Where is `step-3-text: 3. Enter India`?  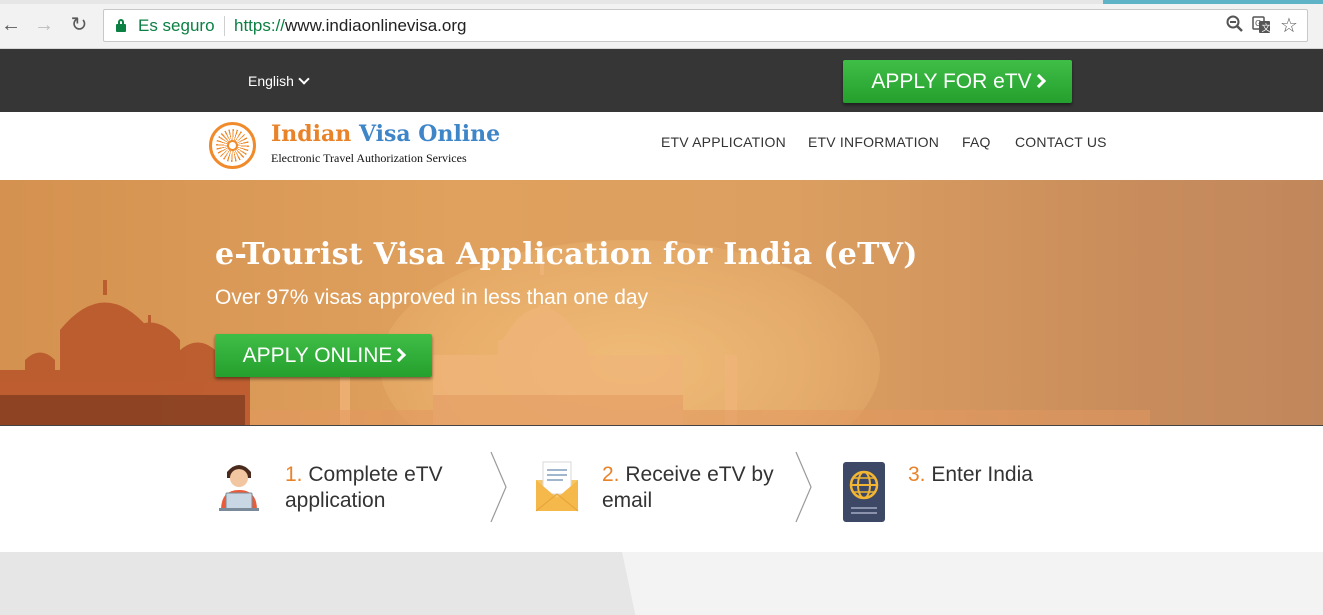 step-3-text: 3. Enter India is located at coordinates (970, 475).